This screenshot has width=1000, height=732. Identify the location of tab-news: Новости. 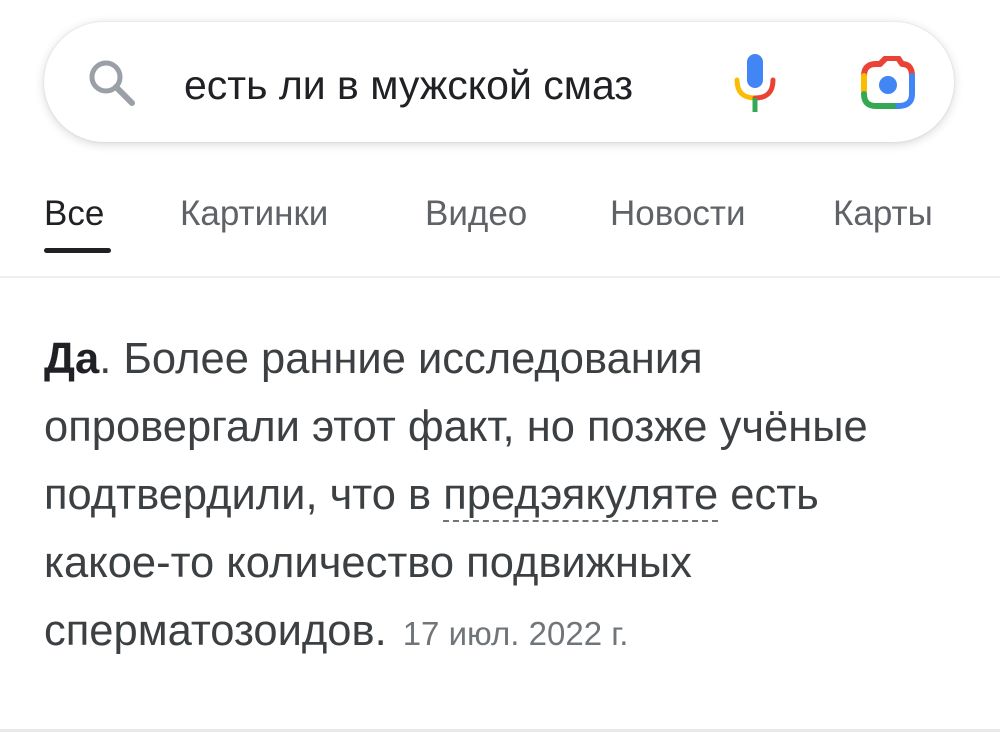
(678, 214).